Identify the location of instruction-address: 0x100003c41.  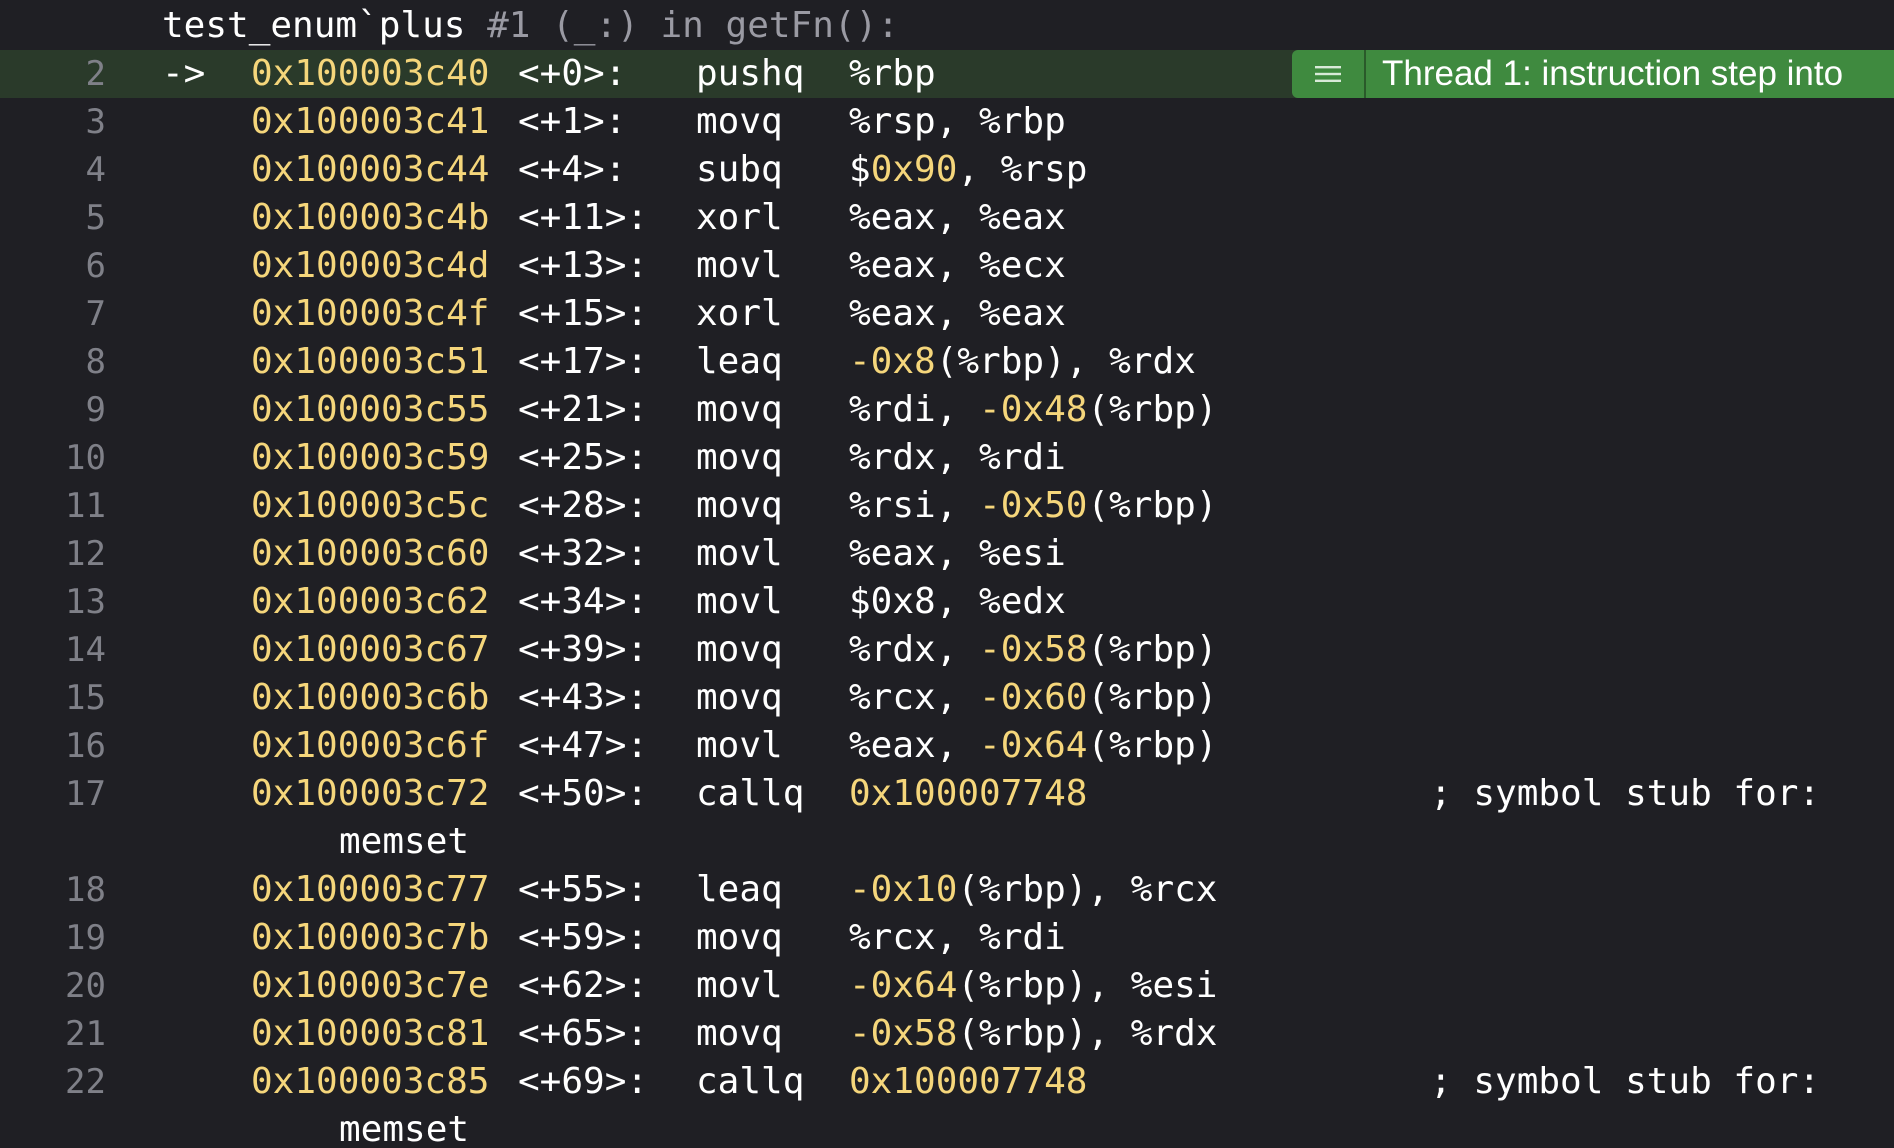
(370, 121).